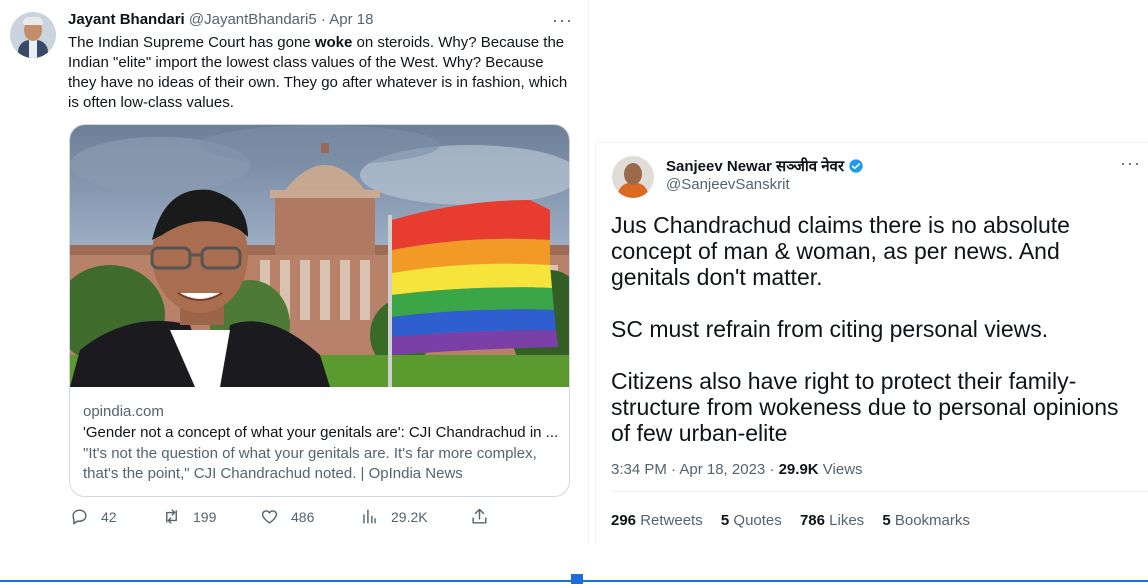 This screenshot has width=1148, height=584. I want to click on avatar-hair, so click(33, 21).